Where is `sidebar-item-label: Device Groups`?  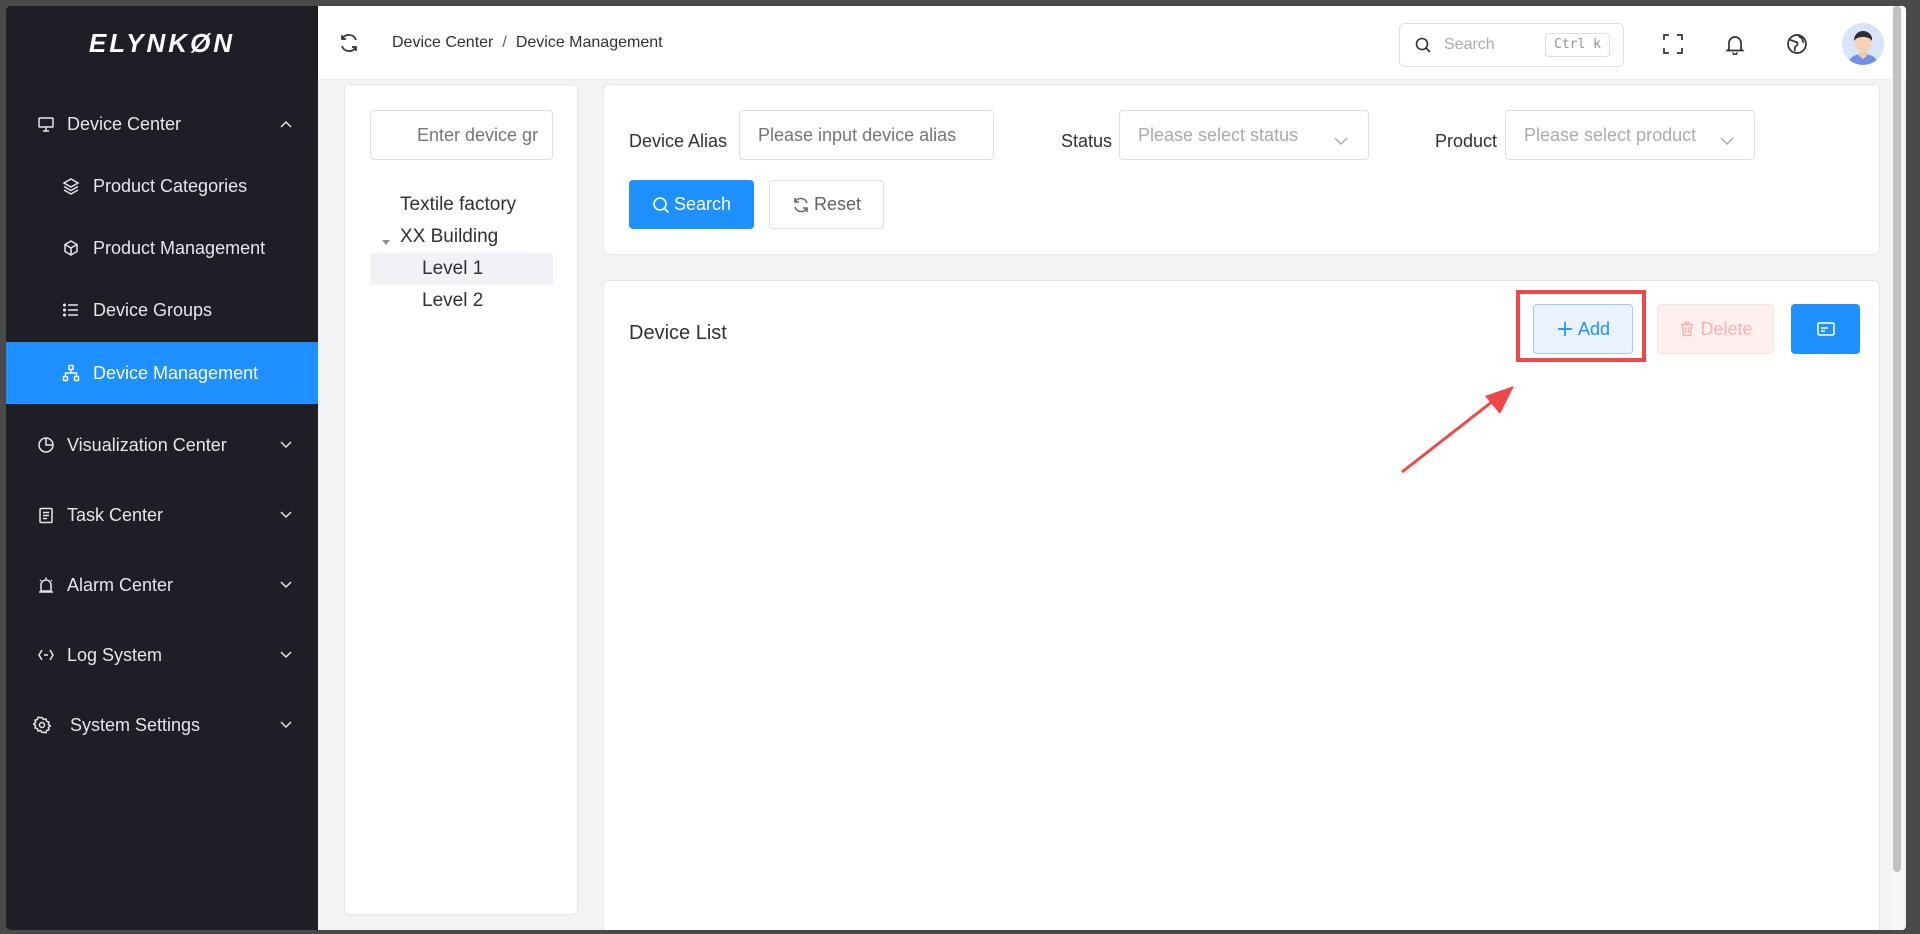
sidebar-item-label: Device Groups is located at coordinates (153, 309).